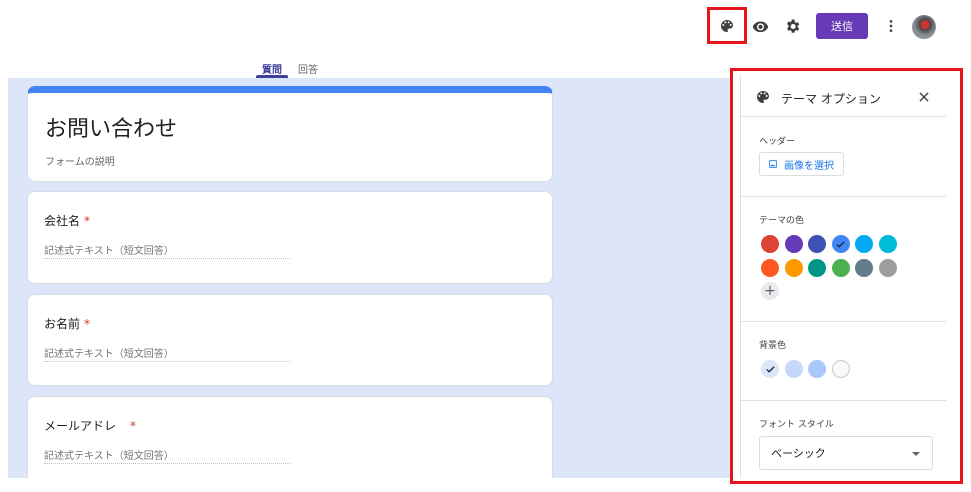 This screenshot has height=492, width=971. What do you see at coordinates (924, 27) in the screenshot?
I see `avatar` at bounding box center [924, 27].